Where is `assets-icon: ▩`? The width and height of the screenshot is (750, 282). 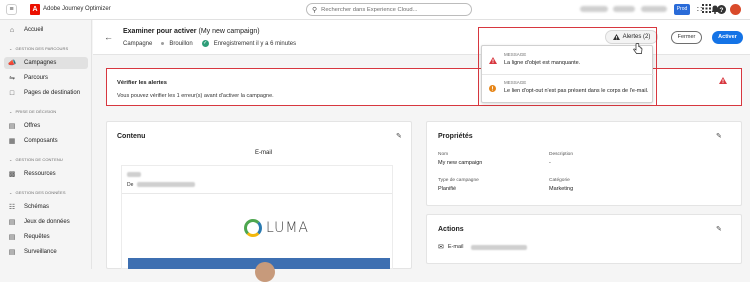 assets-icon: ▩ is located at coordinates (12, 174).